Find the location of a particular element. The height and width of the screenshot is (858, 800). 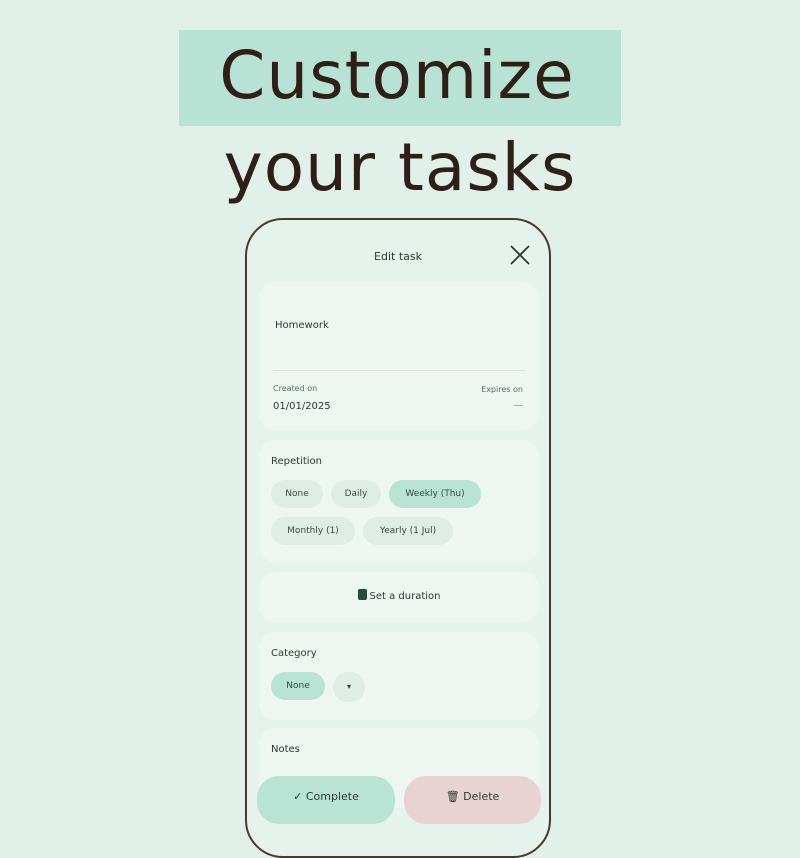

top-bar: Edit task is located at coordinates (398, 251).